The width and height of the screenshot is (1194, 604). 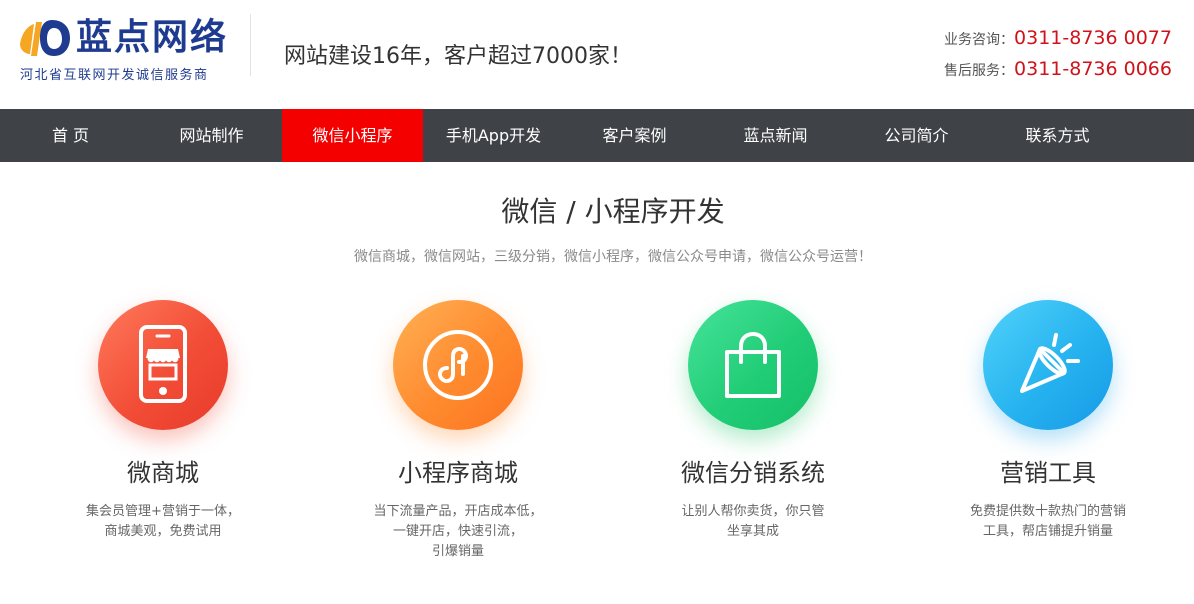 What do you see at coordinates (457, 551) in the screenshot?
I see `feature-desc-line: 引爆销量` at bounding box center [457, 551].